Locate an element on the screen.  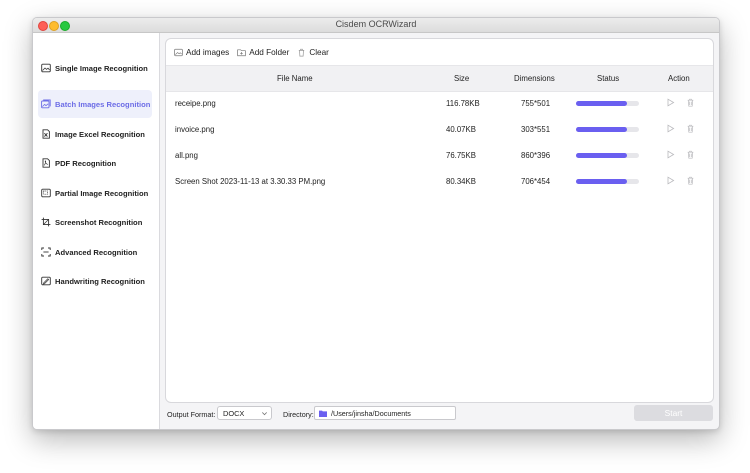
sidebar-item-label: Screenshot Recognition is located at coordinates (99, 222).